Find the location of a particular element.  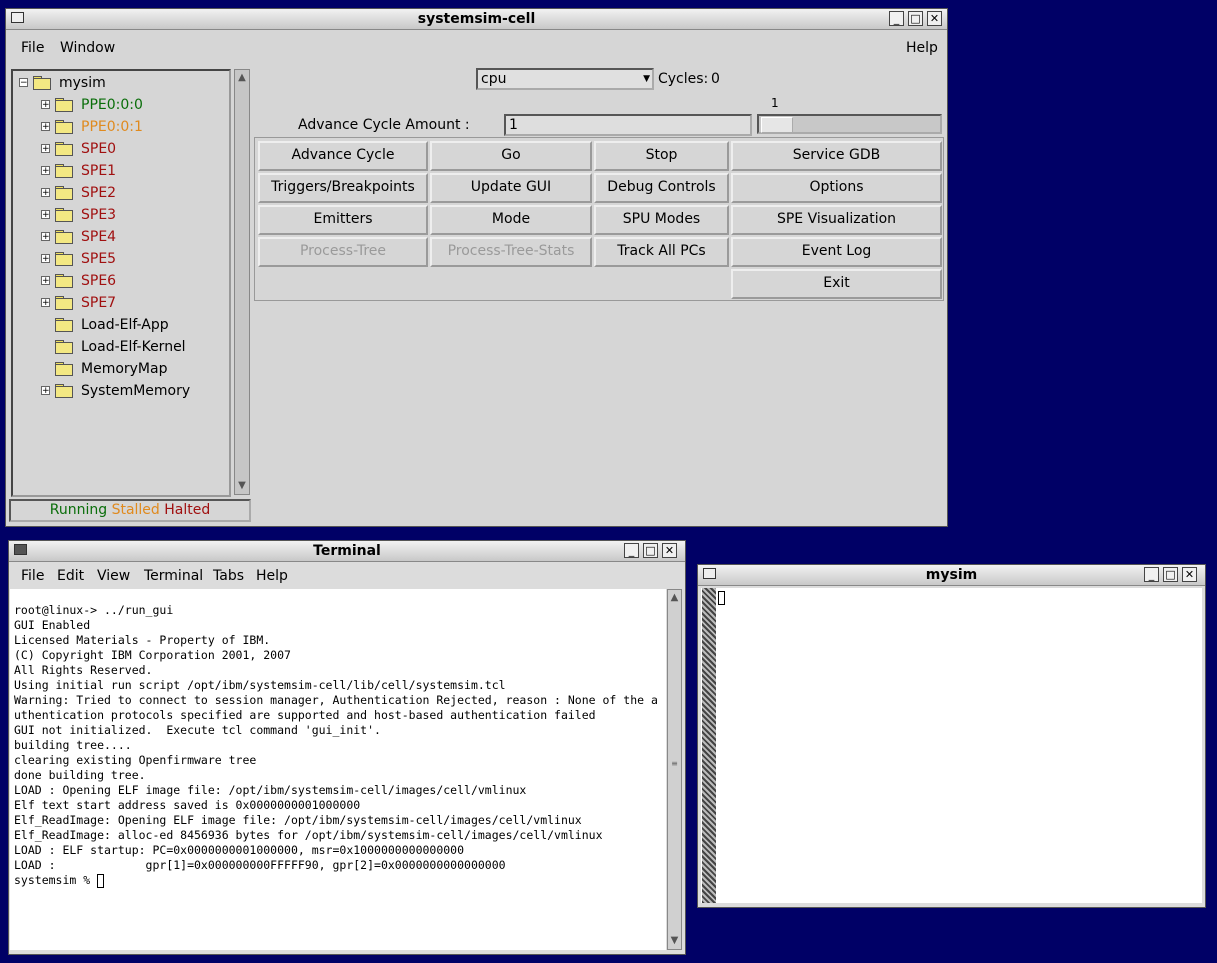

terminal-menu-view: View is located at coordinates (113, 576).